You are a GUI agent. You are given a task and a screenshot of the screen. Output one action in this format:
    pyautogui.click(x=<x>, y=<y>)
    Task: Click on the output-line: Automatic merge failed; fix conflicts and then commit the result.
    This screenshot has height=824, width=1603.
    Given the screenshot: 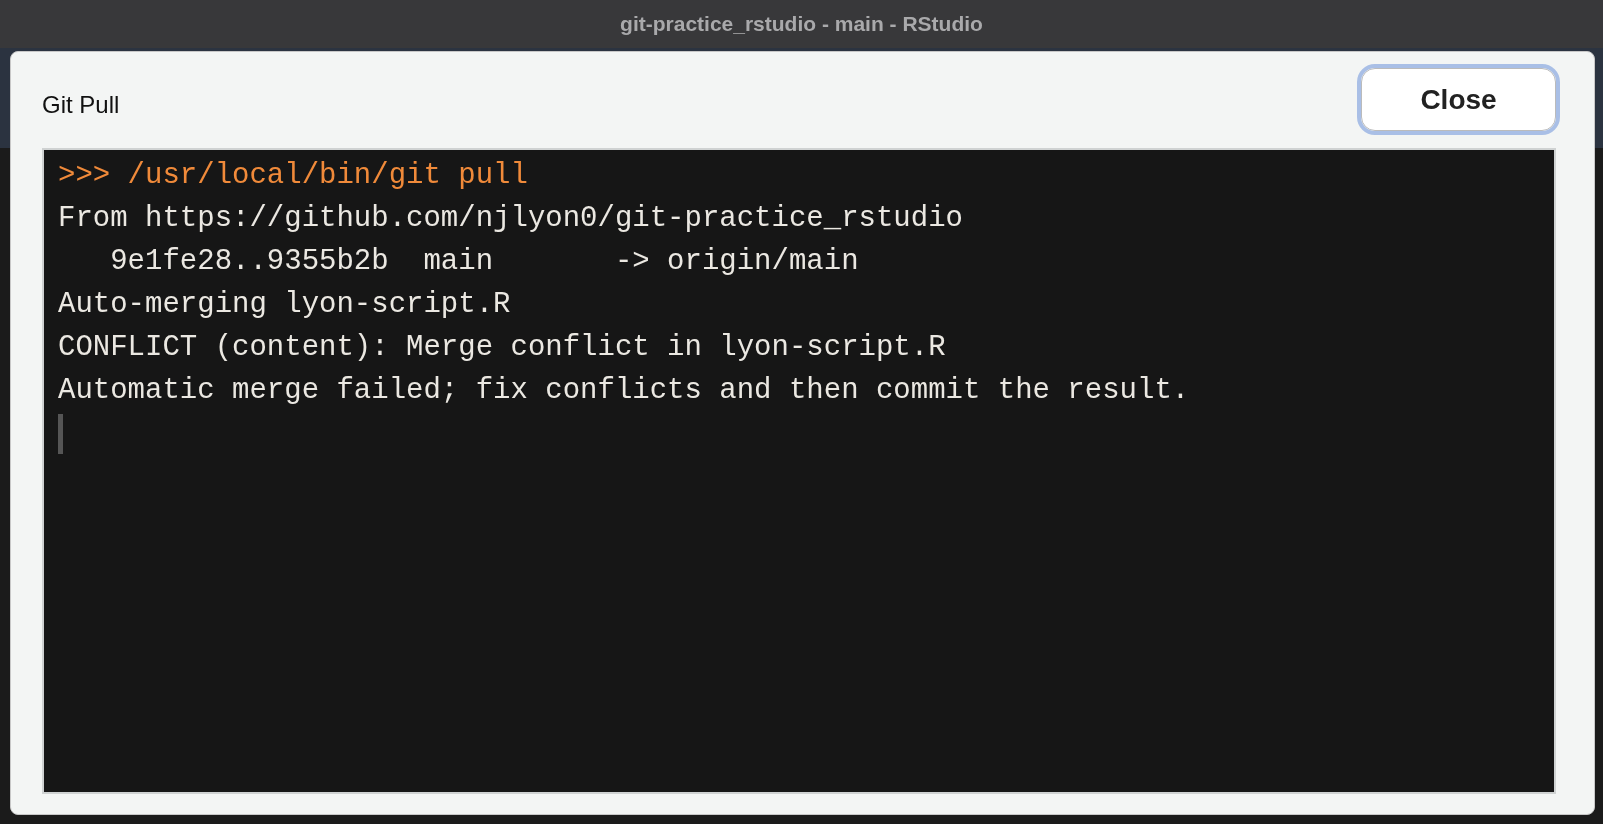 What is the action you would take?
    pyautogui.click(x=624, y=391)
    